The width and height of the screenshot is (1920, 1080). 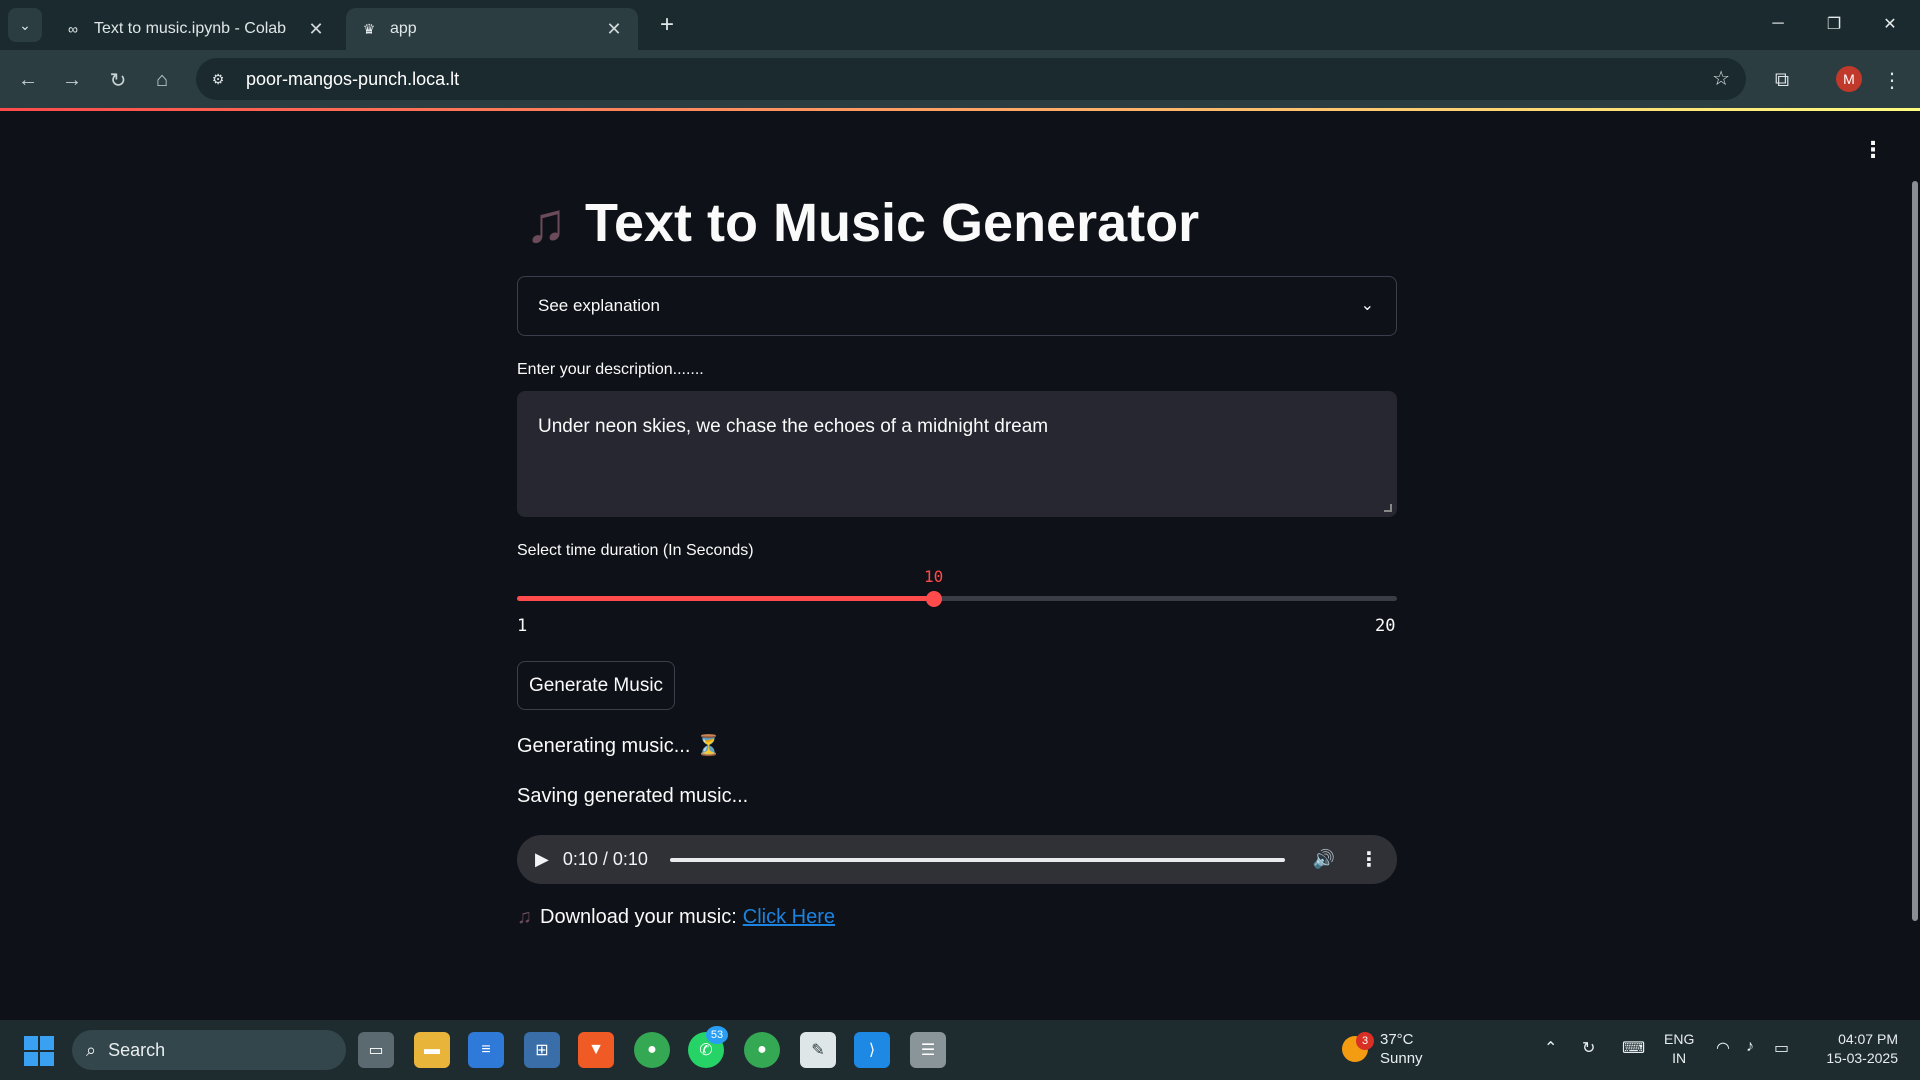 I want to click on extensions-icon: ⧉, so click(x=1782, y=80).